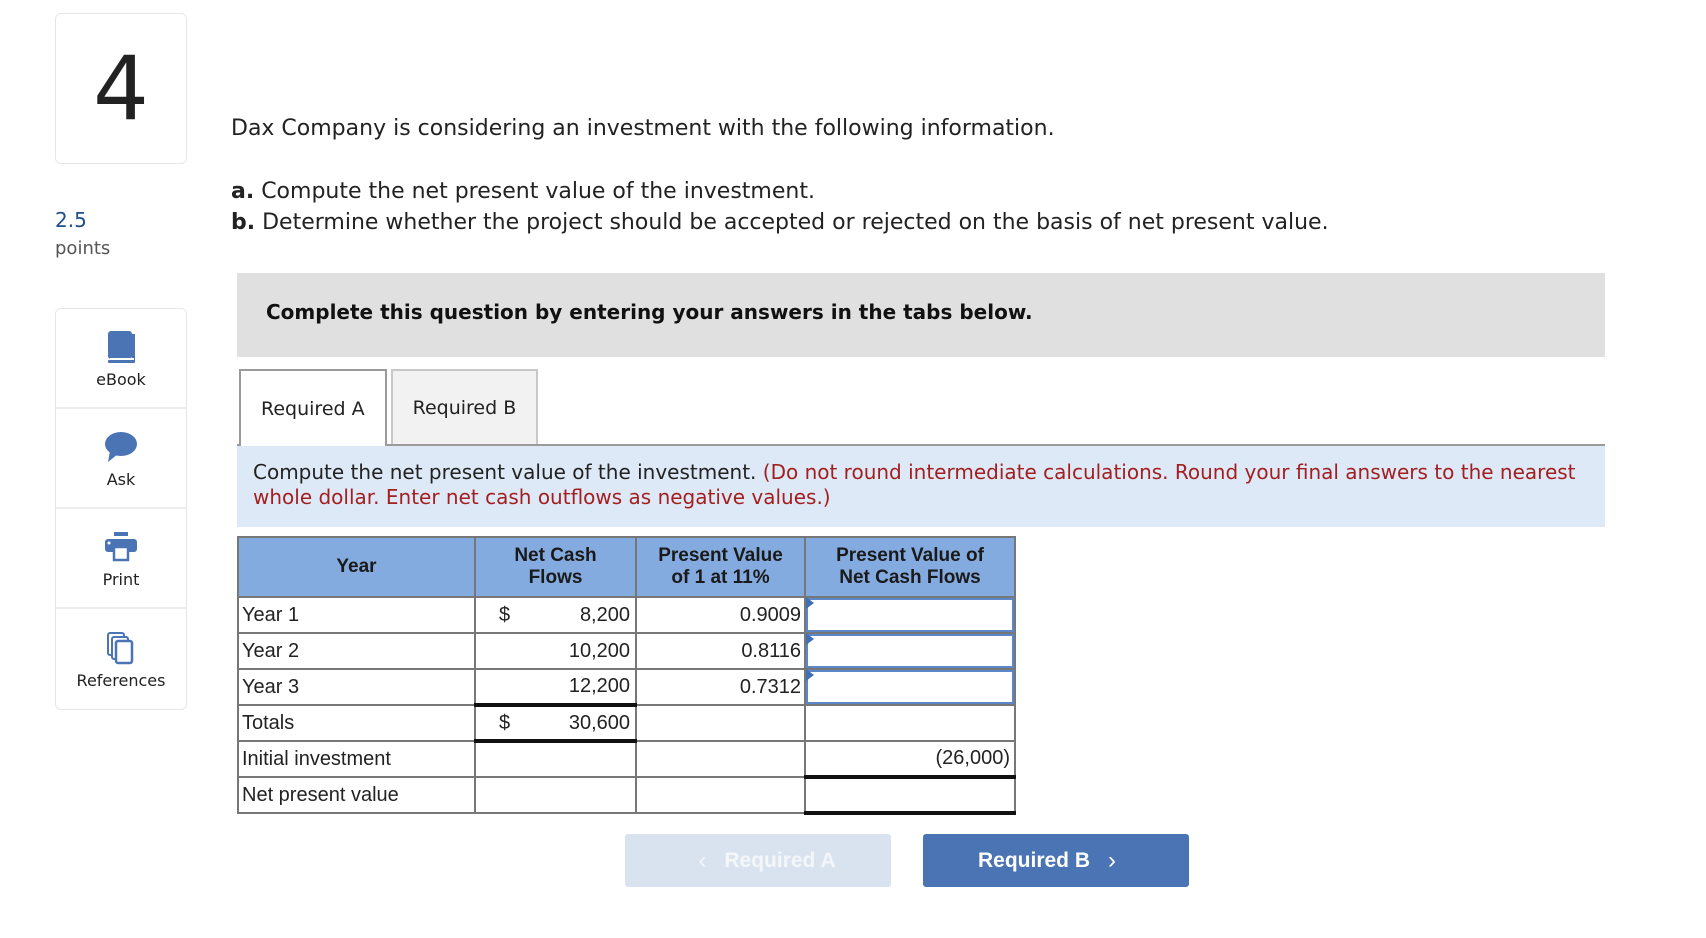 This screenshot has height=938, width=1706. I want to click on tool-ask: Ask, so click(121, 459).